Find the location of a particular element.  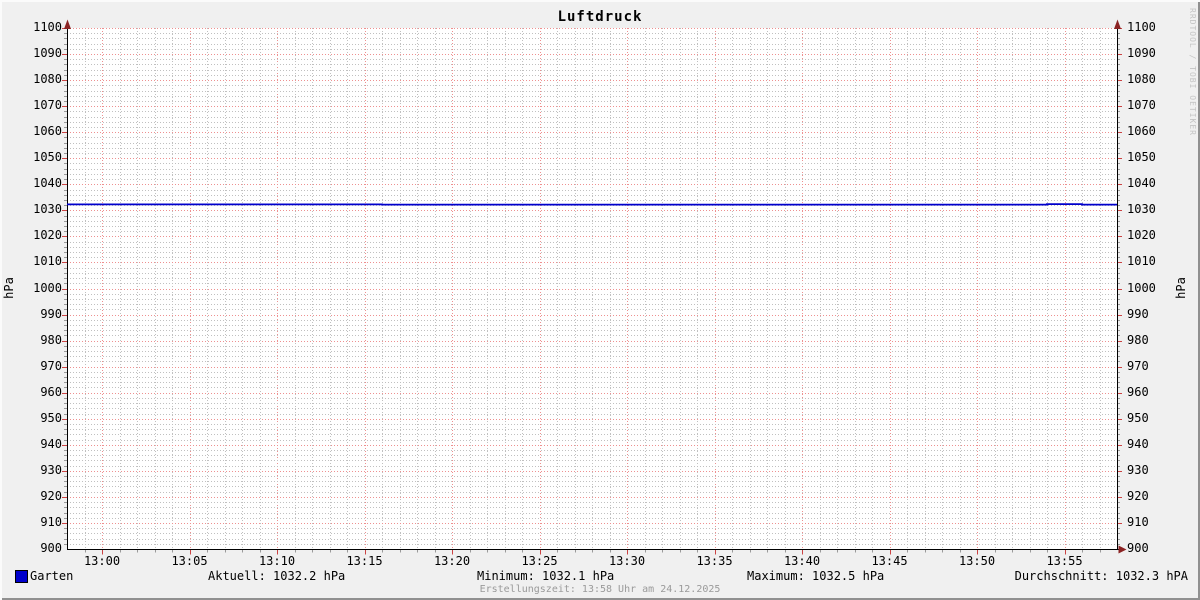

stat-durchschnitt: Durchschnitt: 1032.3 hPA is located at coordinates (1101, 576).